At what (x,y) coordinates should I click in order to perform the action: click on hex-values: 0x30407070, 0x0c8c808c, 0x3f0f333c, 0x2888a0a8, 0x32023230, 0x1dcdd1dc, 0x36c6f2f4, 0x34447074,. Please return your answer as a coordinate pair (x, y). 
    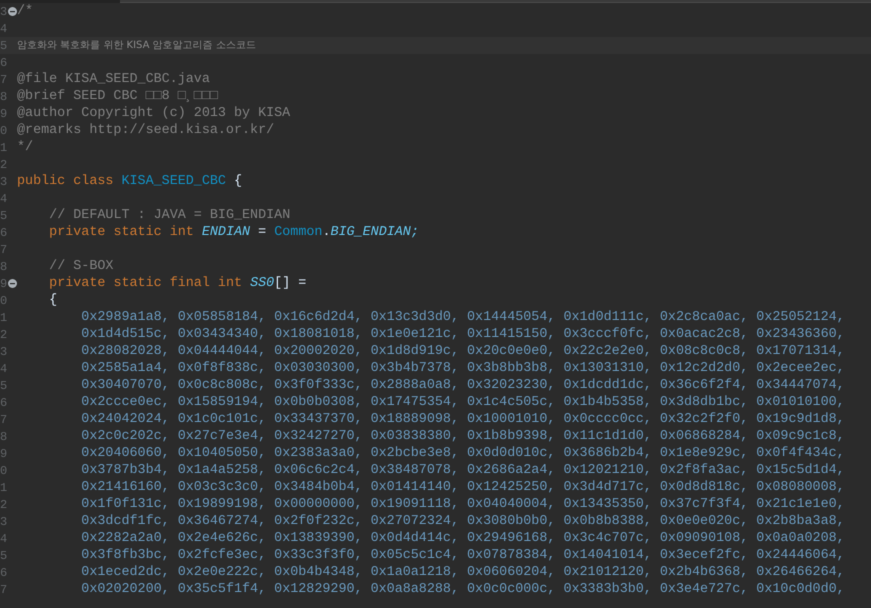
    Looking at the image, I should click on (463, 385).